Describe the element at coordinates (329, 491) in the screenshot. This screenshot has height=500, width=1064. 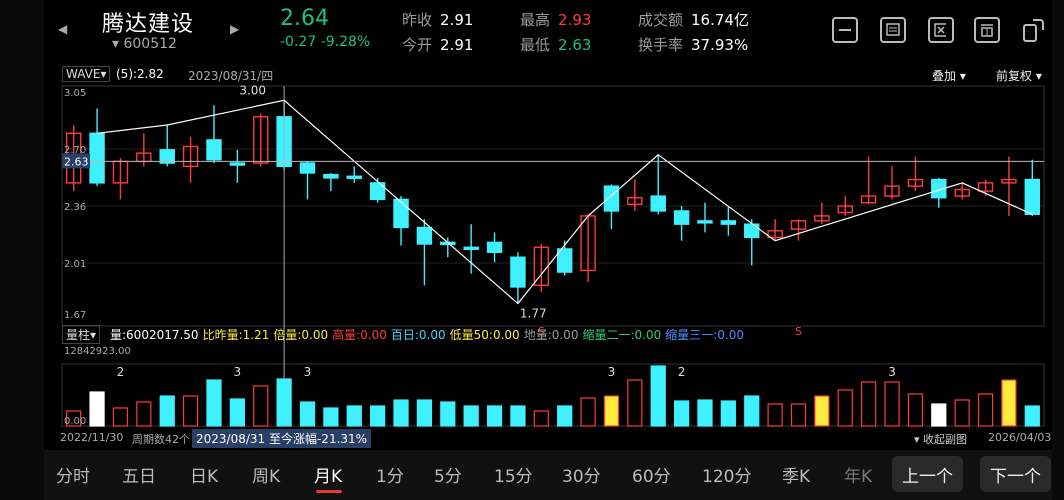
I see `active-tab-indicator` at that location.